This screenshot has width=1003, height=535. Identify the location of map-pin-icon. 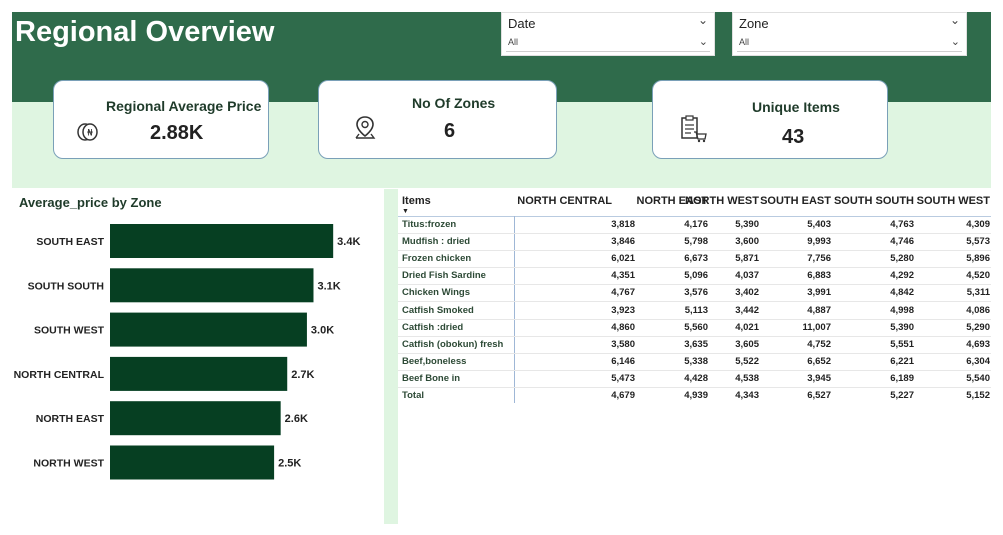
(365, 130).